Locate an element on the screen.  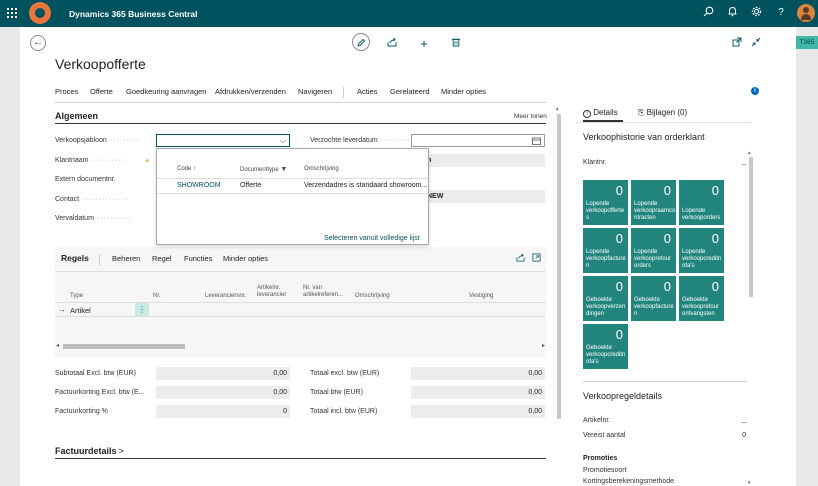
menu-acties: Acties is located at coordinates (367, 91).